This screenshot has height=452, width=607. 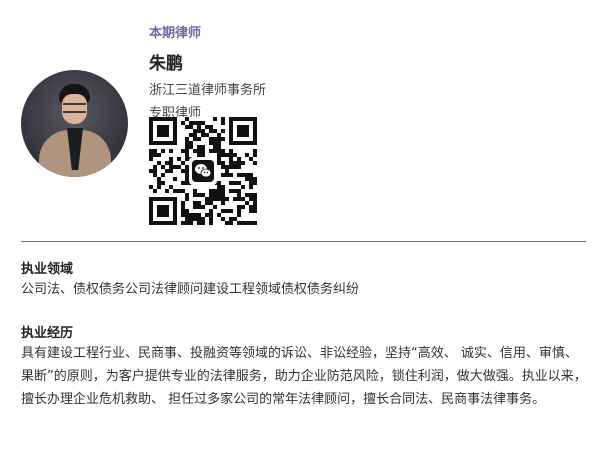 What do you see at coordinates (303, 241) in the screenshot?
I see `section-divider` at bounding box center [303, 241].